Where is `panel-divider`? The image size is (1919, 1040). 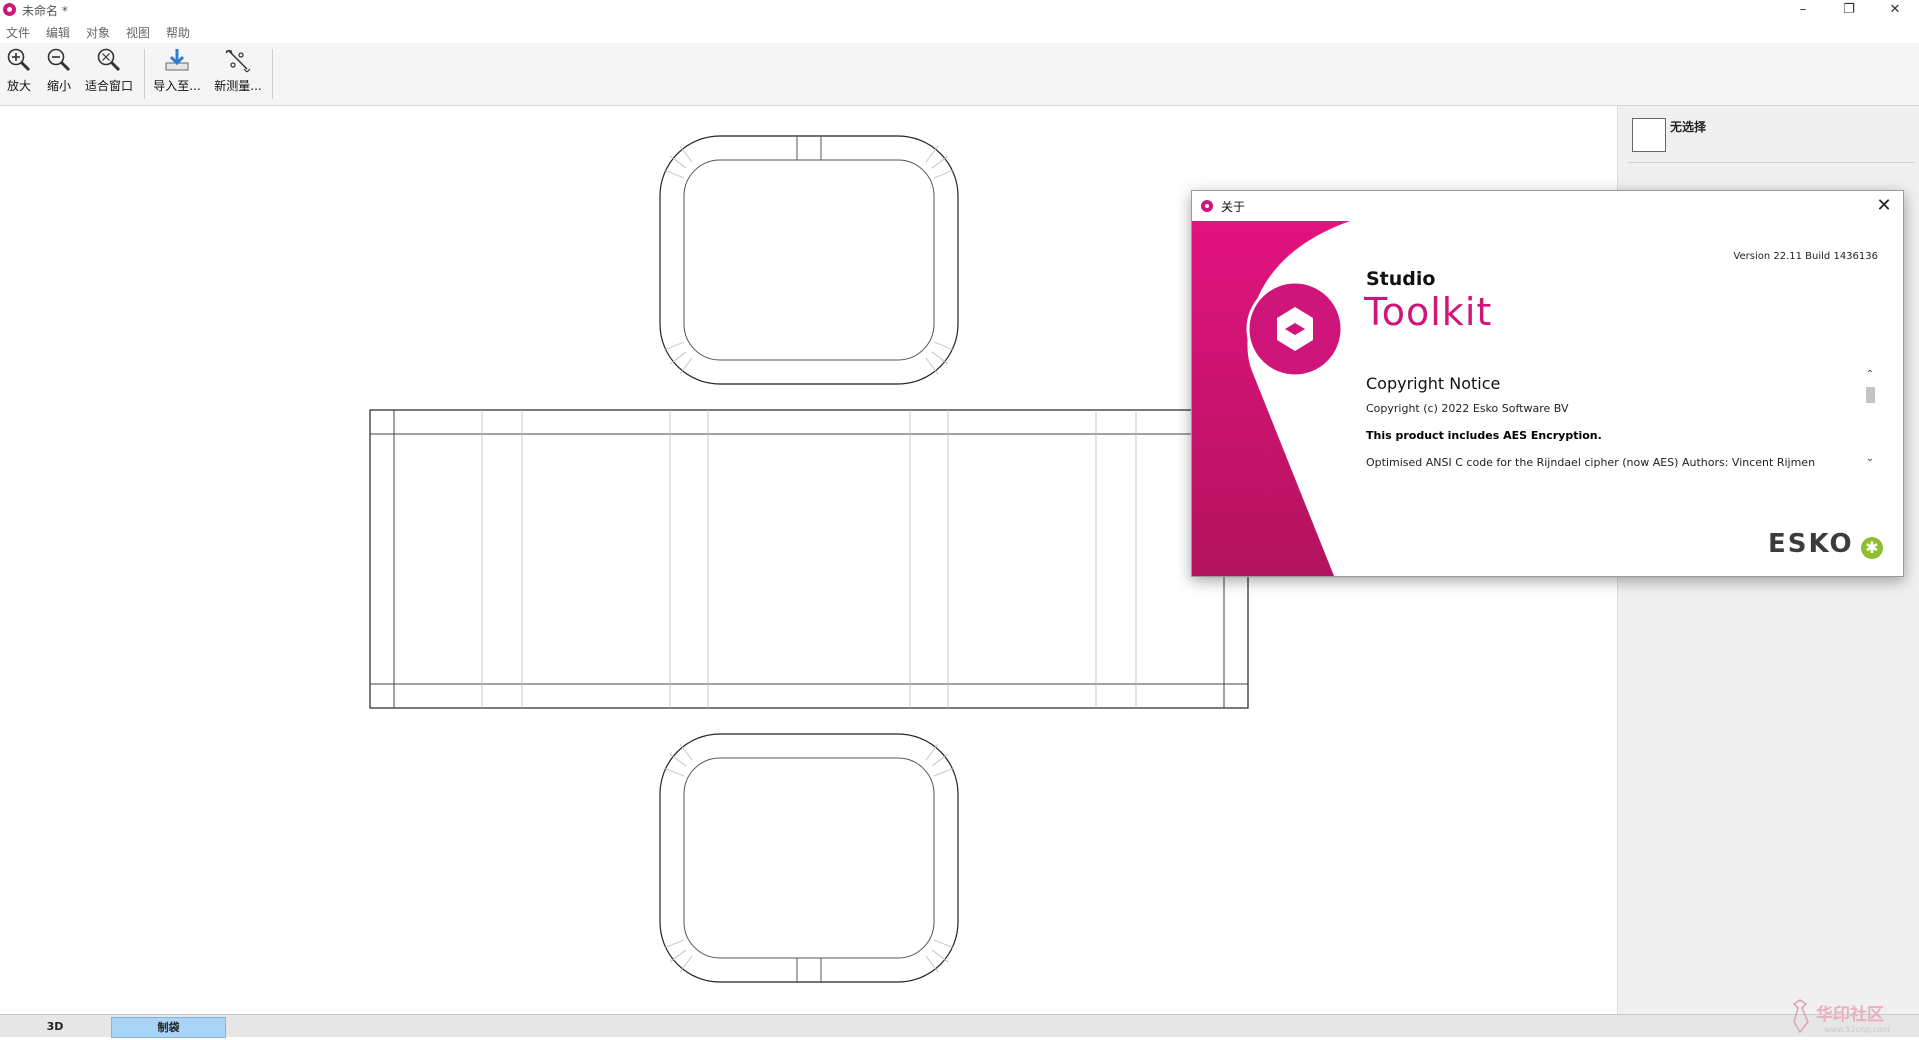
panel-divider is located at coordinates (1771, 162).